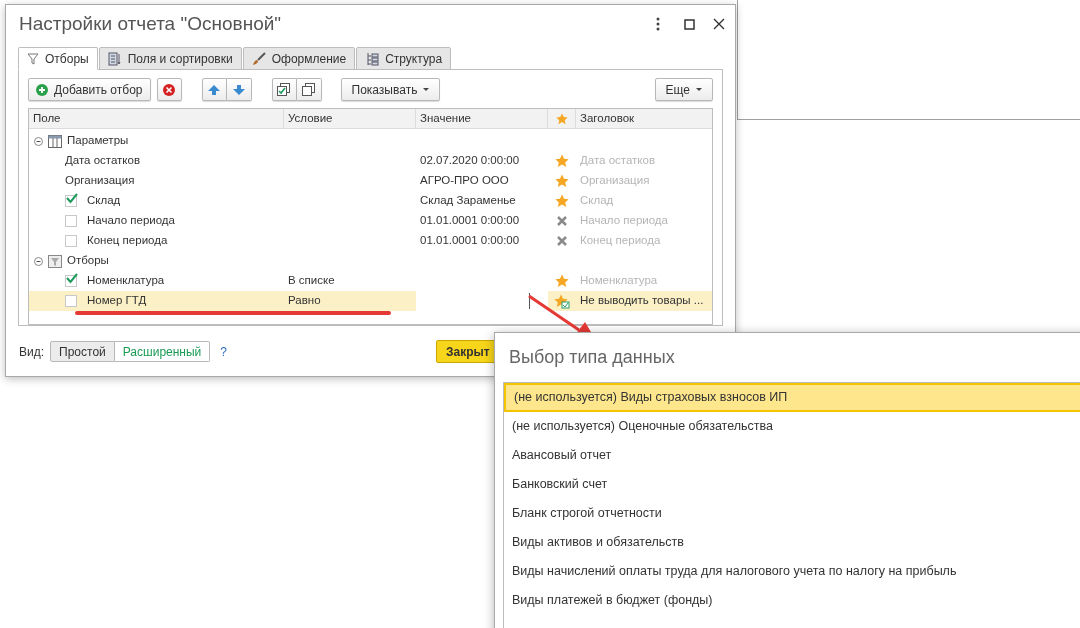 The image size is (1080, 628). What do you see at coordinates (482, 118) in the screenshot?
I see `column-header: Значение` at bounding box center [482, 118].